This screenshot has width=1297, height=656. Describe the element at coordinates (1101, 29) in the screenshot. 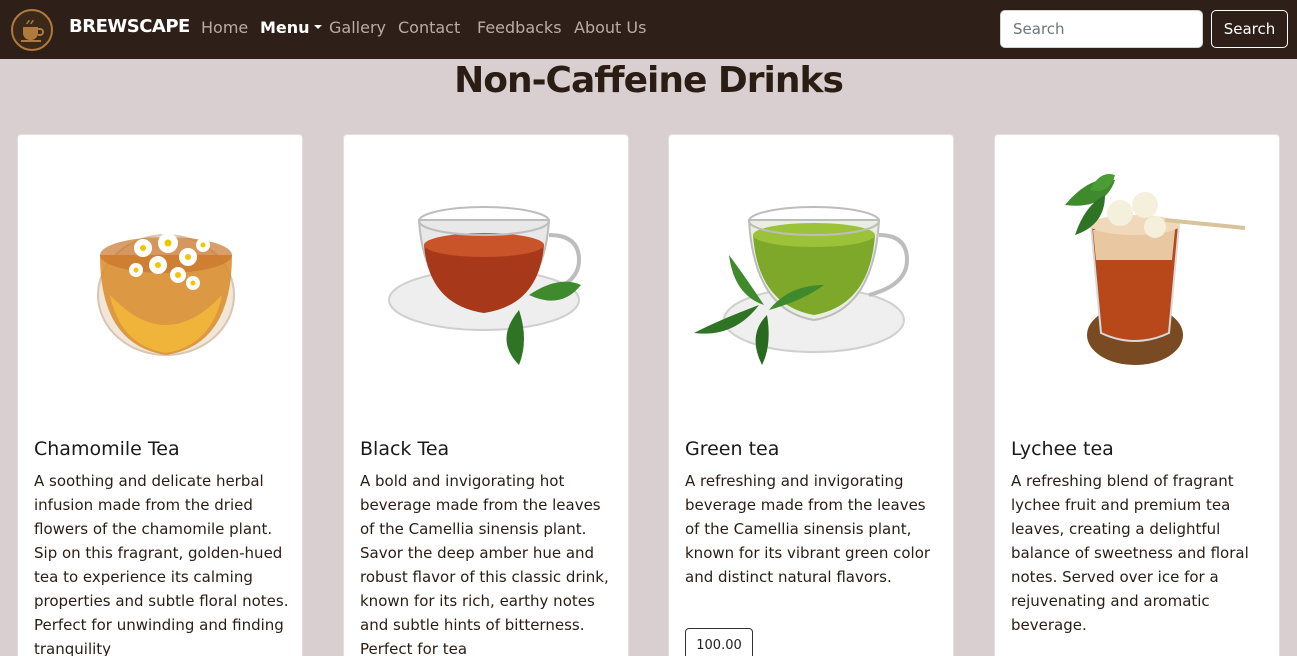

I see `search-input` at that location.